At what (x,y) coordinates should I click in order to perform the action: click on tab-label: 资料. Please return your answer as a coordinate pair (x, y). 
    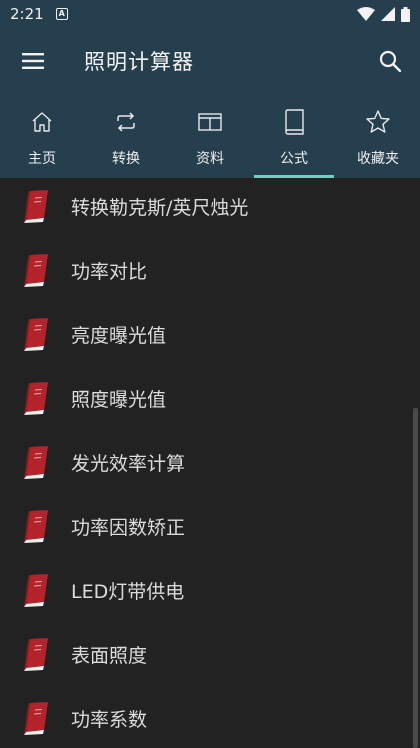
    Looking at the image, I should click on (210, 159).